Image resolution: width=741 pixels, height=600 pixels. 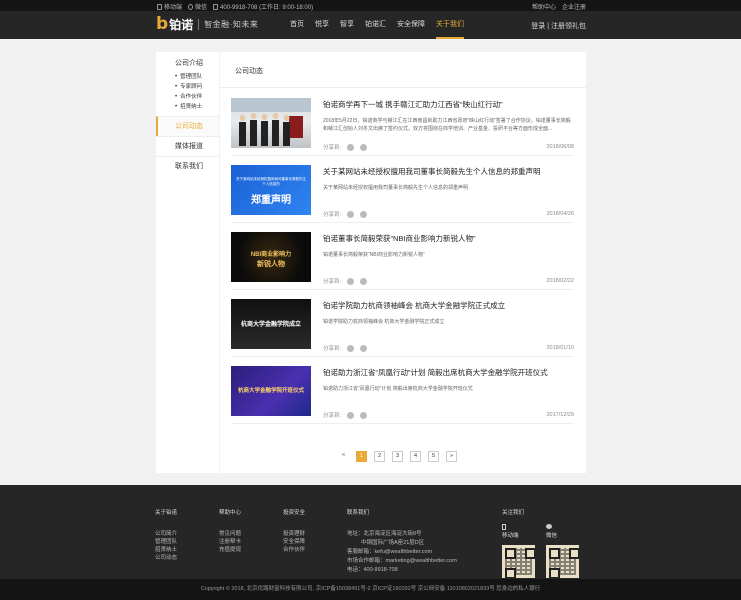 I want to click on nav-zhixiang: 智享, so click(x=347, y=25).